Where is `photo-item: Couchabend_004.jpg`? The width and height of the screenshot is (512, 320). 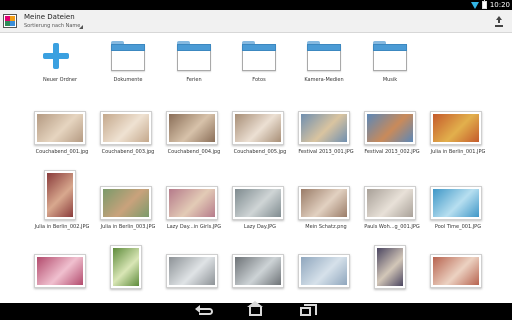 photo-item: Couchabend_004.jpg is located at coordinates (194, 141).